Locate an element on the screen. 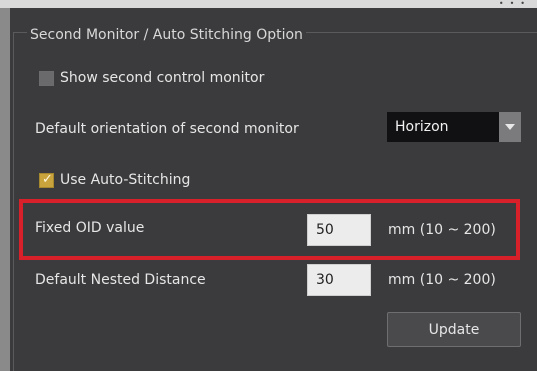  fixed-oid-input: 50 is located at coordinates (339, 230).